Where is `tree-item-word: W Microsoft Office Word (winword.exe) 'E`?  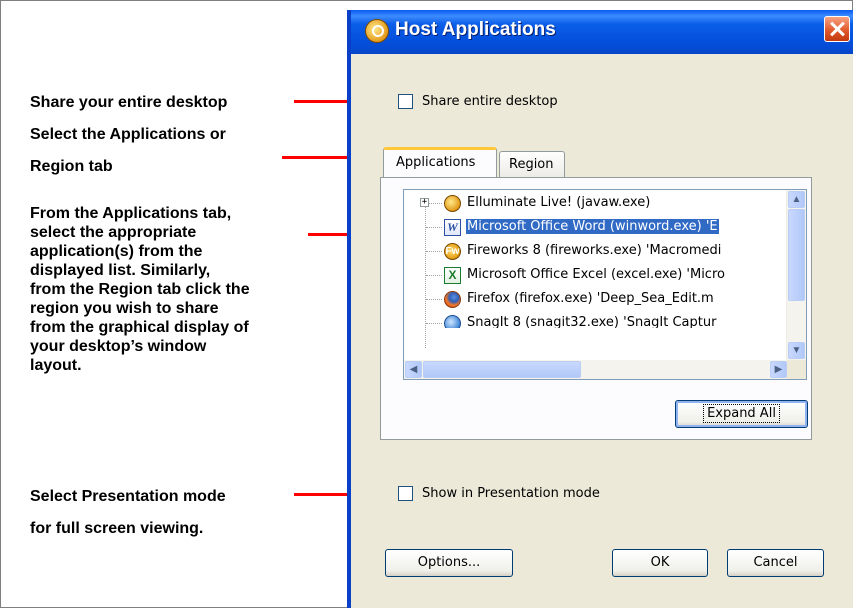 tree-item-word: W Microsoft Office Word (winword.exe) 'E is located at coordinates (595, 227).